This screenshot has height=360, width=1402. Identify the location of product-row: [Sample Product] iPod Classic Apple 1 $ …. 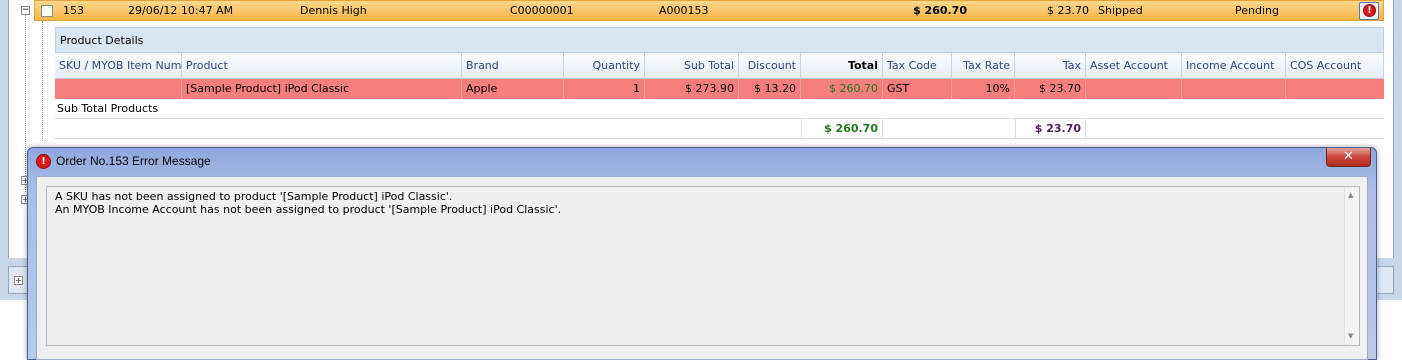
(719, 89).